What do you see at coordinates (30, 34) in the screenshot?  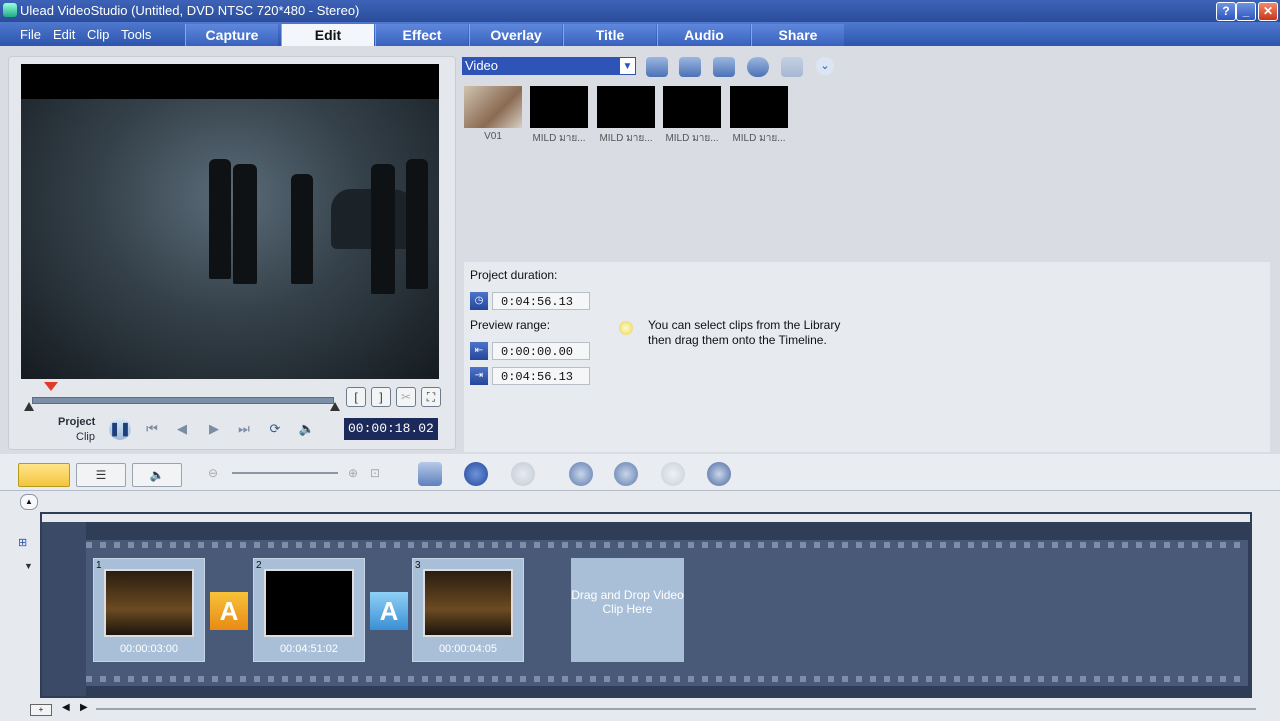 I see `menu-file: File` at bounding box center [30, 34].